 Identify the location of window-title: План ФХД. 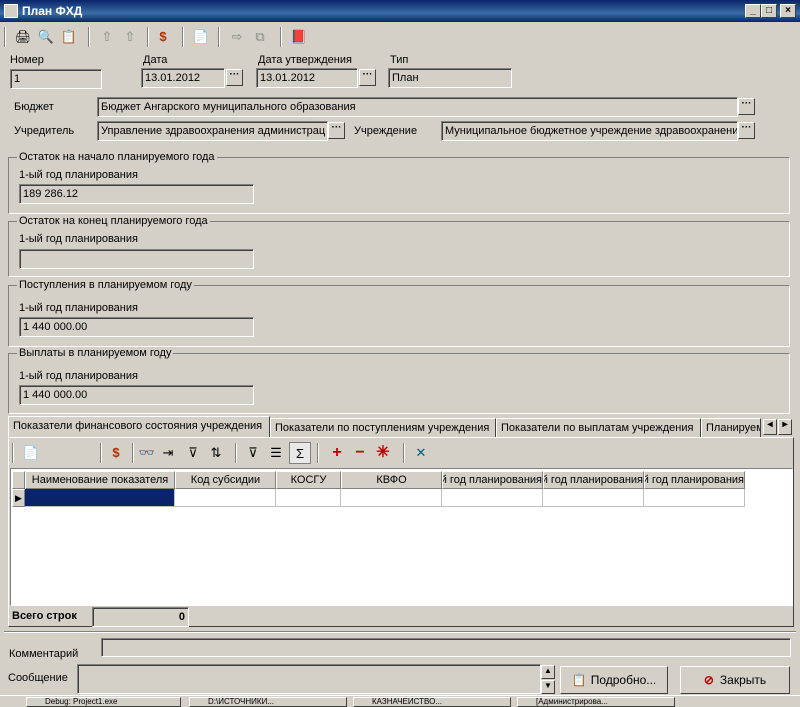
(52, 11).